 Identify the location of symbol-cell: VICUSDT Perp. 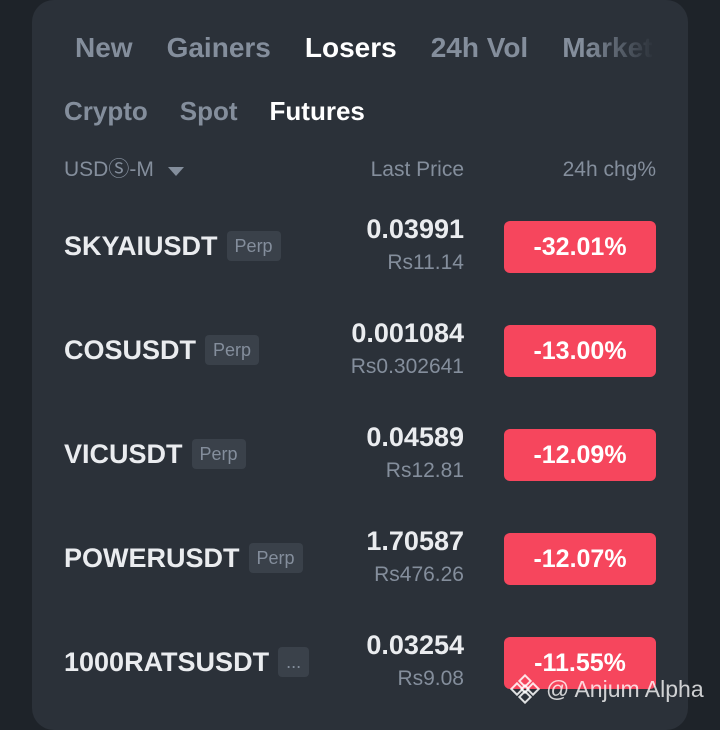
(155, 454).